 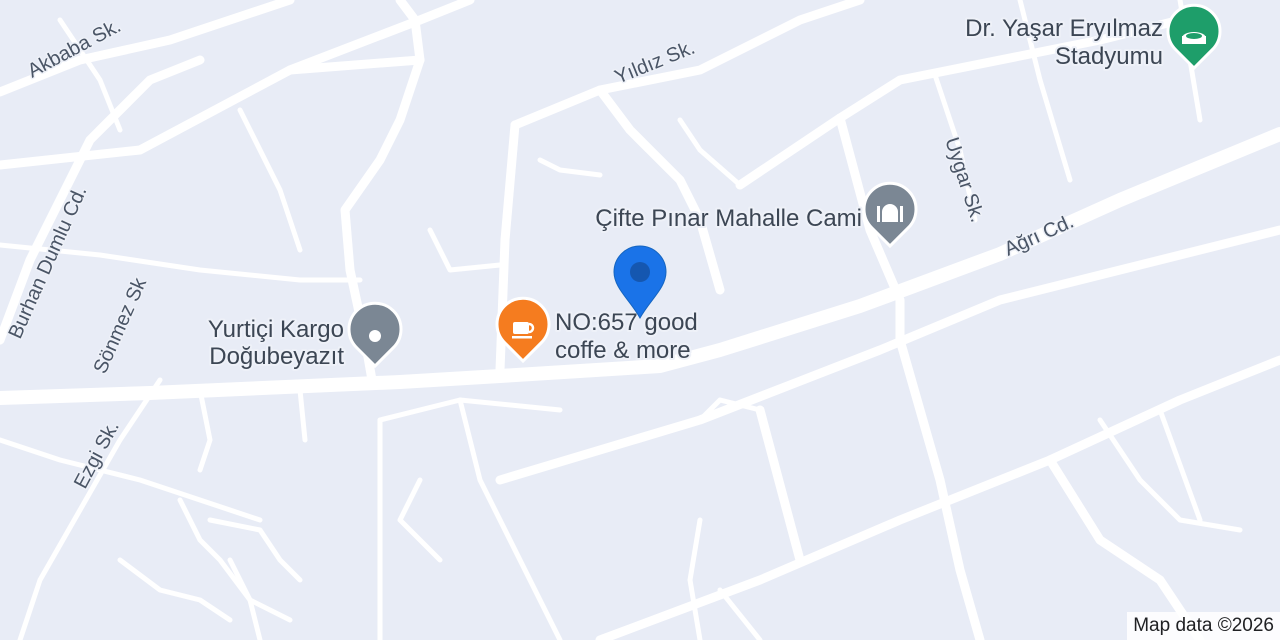 I want to click on poi-cafe: NO:657 good coffe & more, so click(x=597, y=331).